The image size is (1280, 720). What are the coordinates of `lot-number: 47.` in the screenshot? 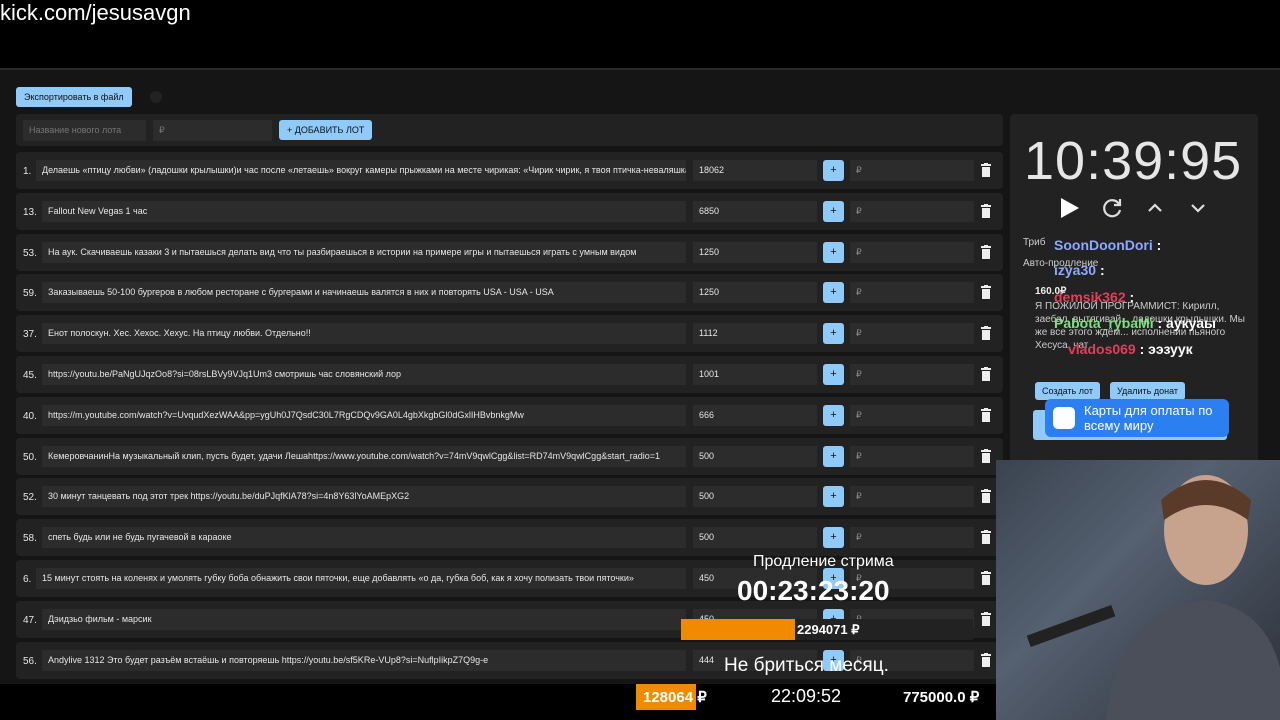 It's located at (30, 620).